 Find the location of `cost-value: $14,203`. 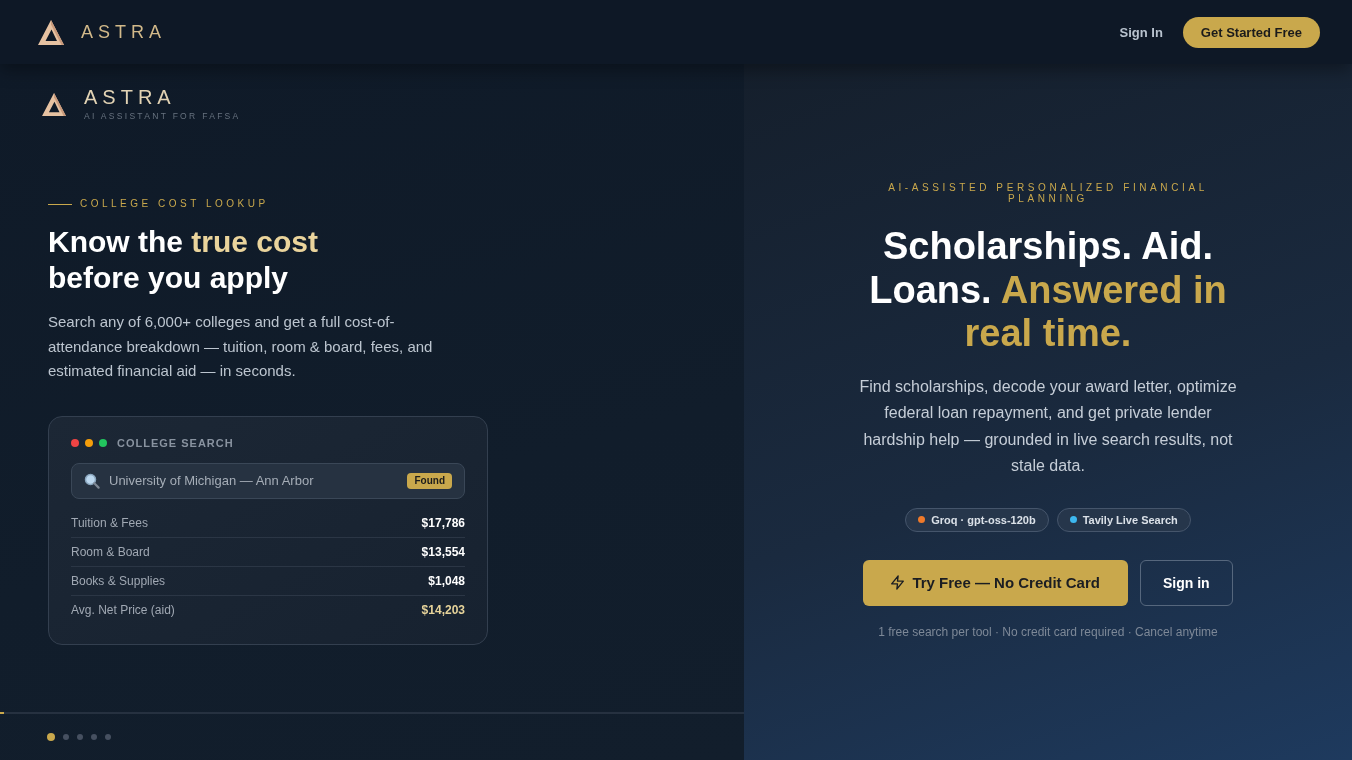

cost-value: $14,203 is located at coordinates (443, 610).